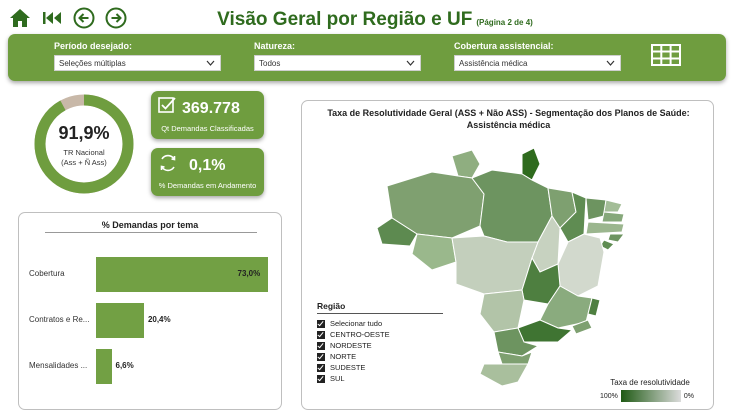 The height and width of the screenshot is (417, 750). Describe the element at coordinates (275, 46) in the screenshot. I see `filter-natureza-label: Natureza:` at that location.